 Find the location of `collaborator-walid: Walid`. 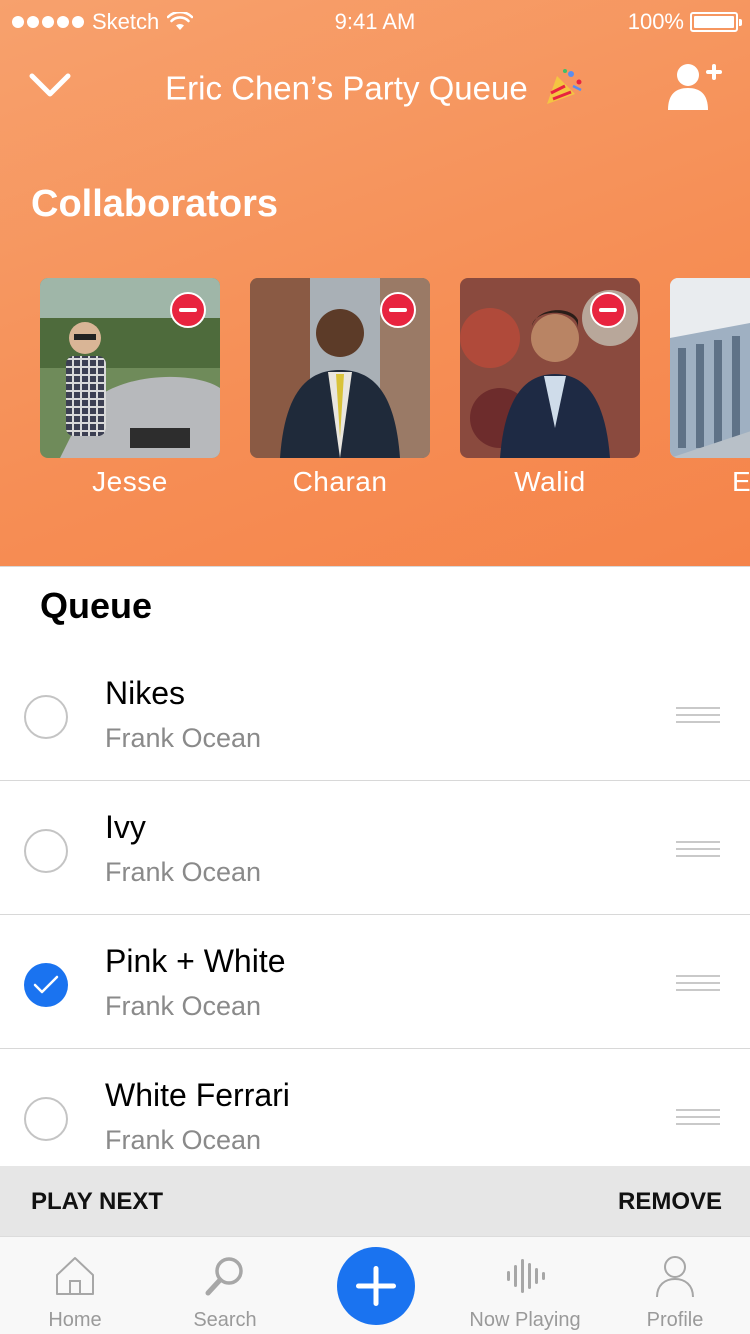

collaborator-walid: Walid is located at coordinates (550, 388).